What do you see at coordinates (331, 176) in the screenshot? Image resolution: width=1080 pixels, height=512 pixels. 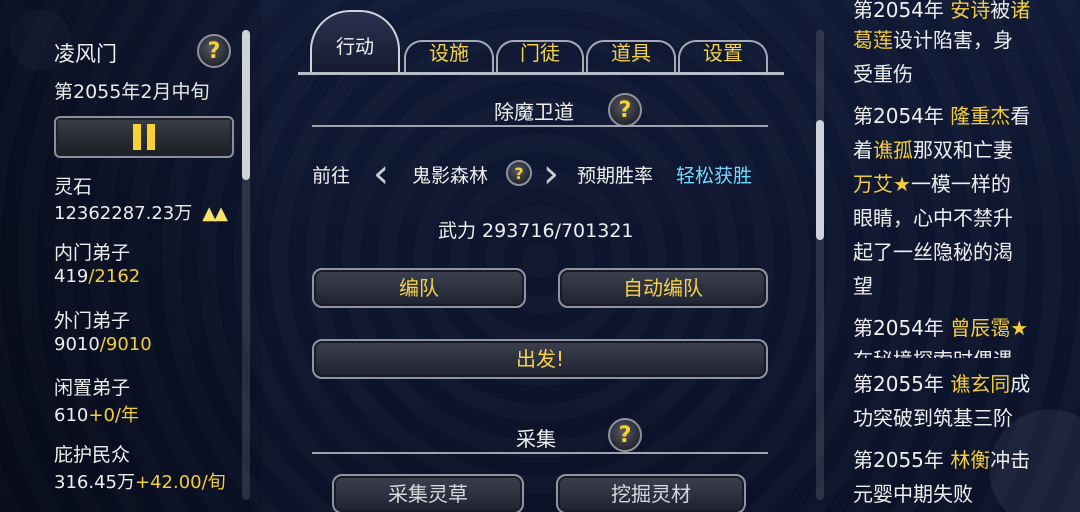 I see `goto-label: 前往` at bounding box center [331, 176].